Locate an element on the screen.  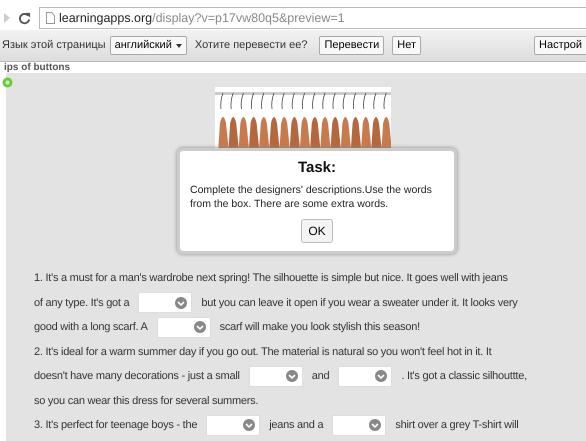
exercise-text: and is located at coordinates (321, 376).